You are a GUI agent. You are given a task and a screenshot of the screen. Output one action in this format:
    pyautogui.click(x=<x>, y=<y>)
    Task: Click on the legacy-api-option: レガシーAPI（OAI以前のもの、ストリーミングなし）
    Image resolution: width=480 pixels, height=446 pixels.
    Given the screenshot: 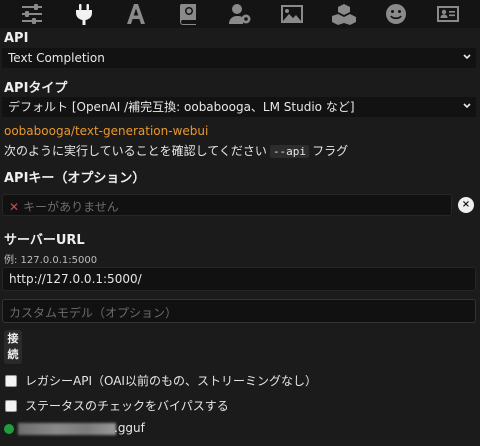 What is the action you would take?
    pyautogui.click(x=161, y=380)
    